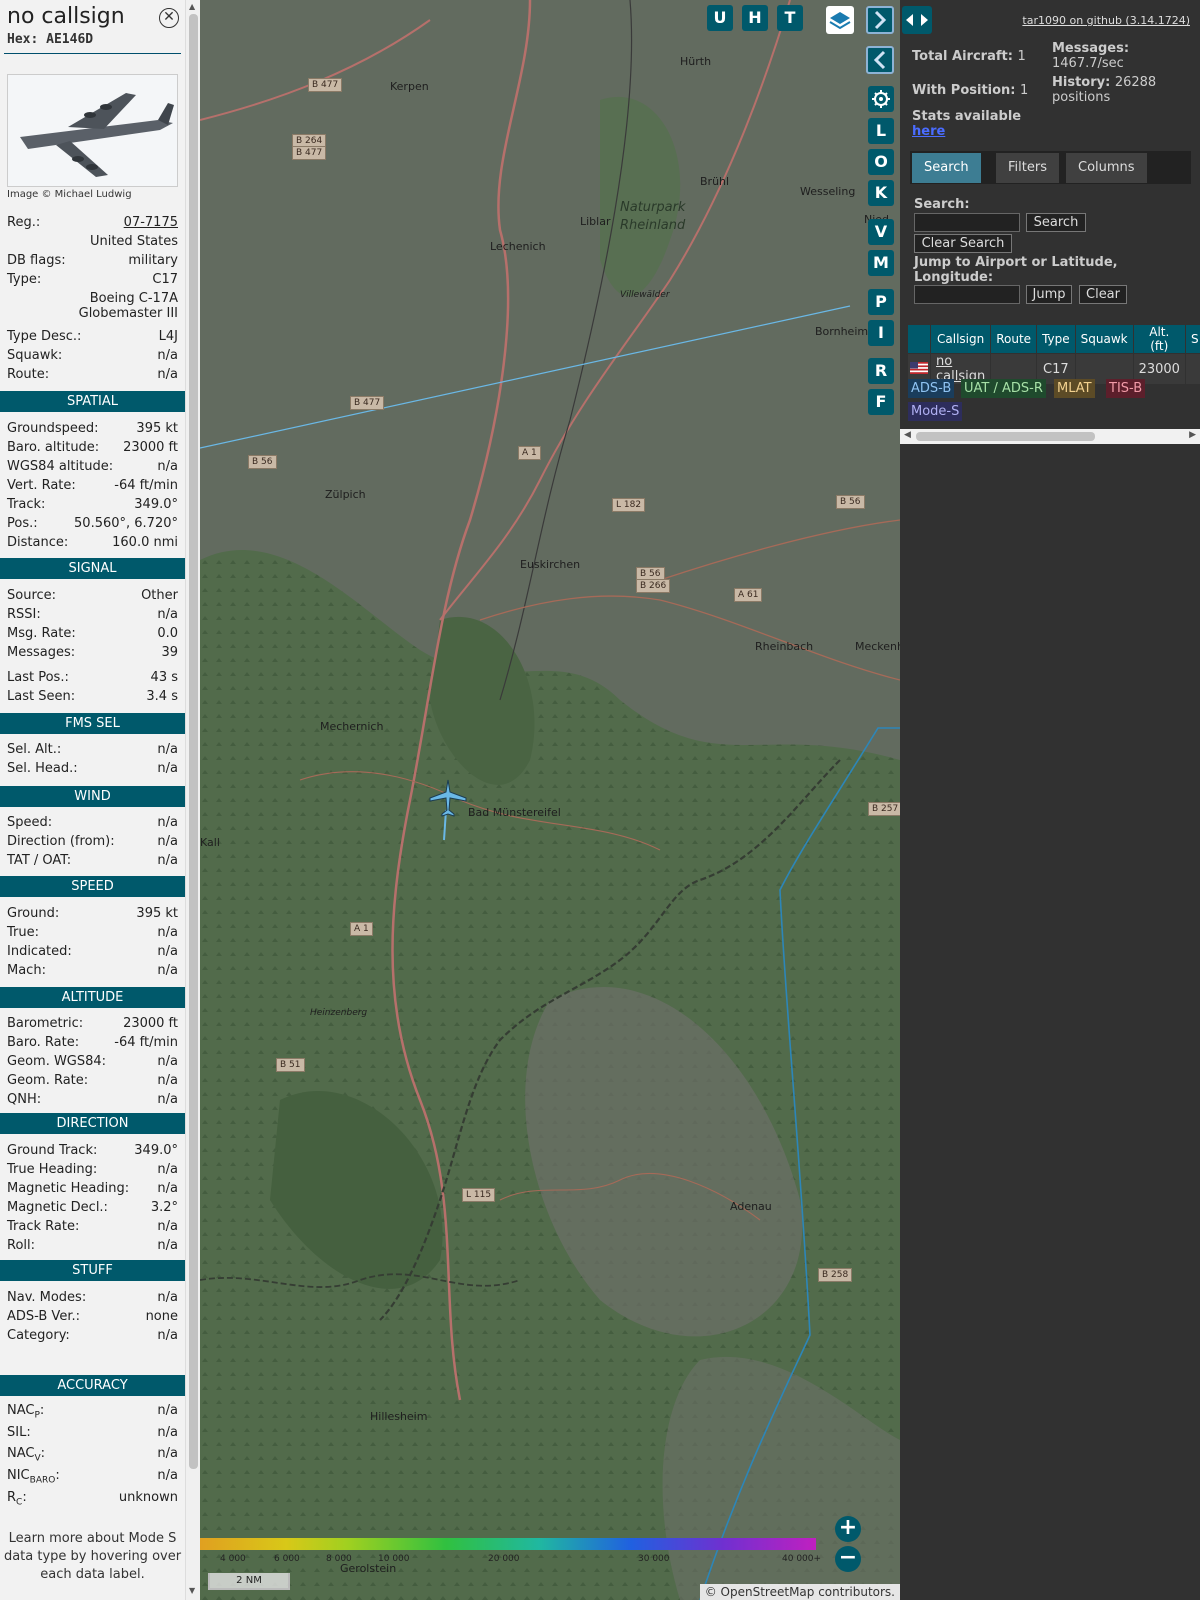 The width and height of the screenshot is (1200, 1600). Describe the element at coordinates (848, 1529) in the screenshot. I see `zoom-in-button: +` at that location.